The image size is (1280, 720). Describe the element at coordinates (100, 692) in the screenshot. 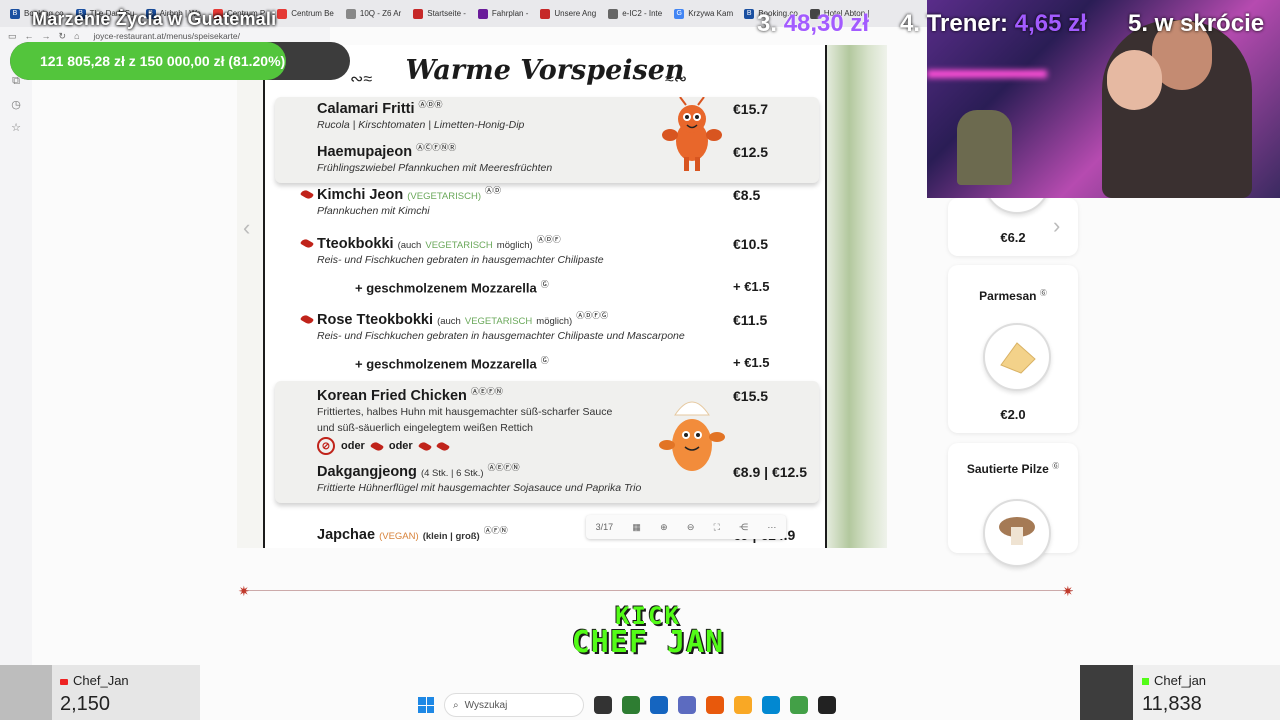

I see `follower-counter: Chef_Jan 2,150` at that location.